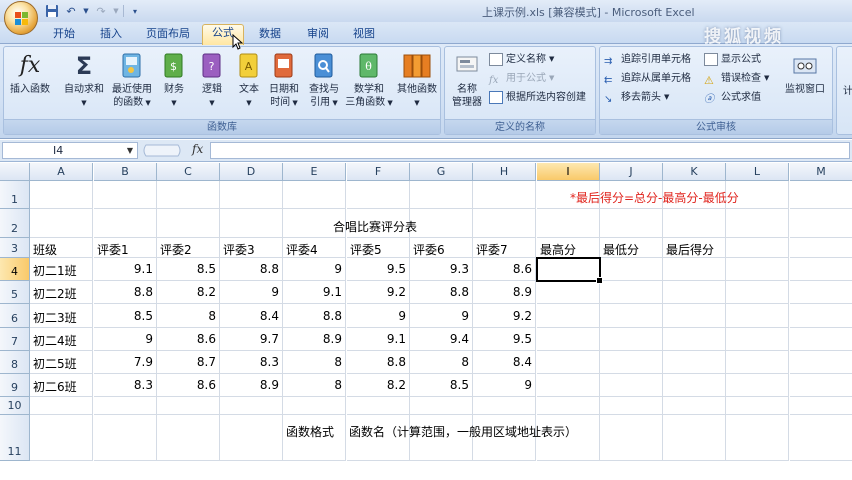  I want to click on column-header-k: K, so click(694, 172).